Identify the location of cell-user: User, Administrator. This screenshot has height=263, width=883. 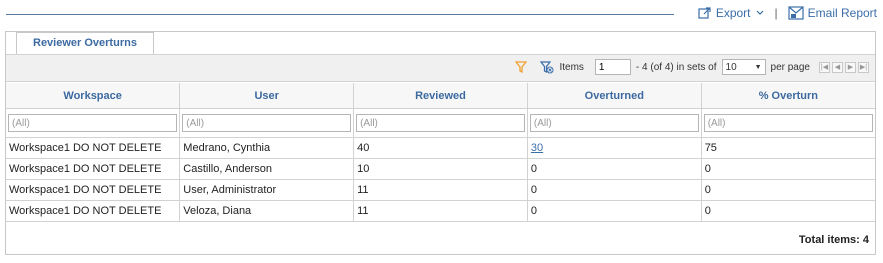
(267, 190).